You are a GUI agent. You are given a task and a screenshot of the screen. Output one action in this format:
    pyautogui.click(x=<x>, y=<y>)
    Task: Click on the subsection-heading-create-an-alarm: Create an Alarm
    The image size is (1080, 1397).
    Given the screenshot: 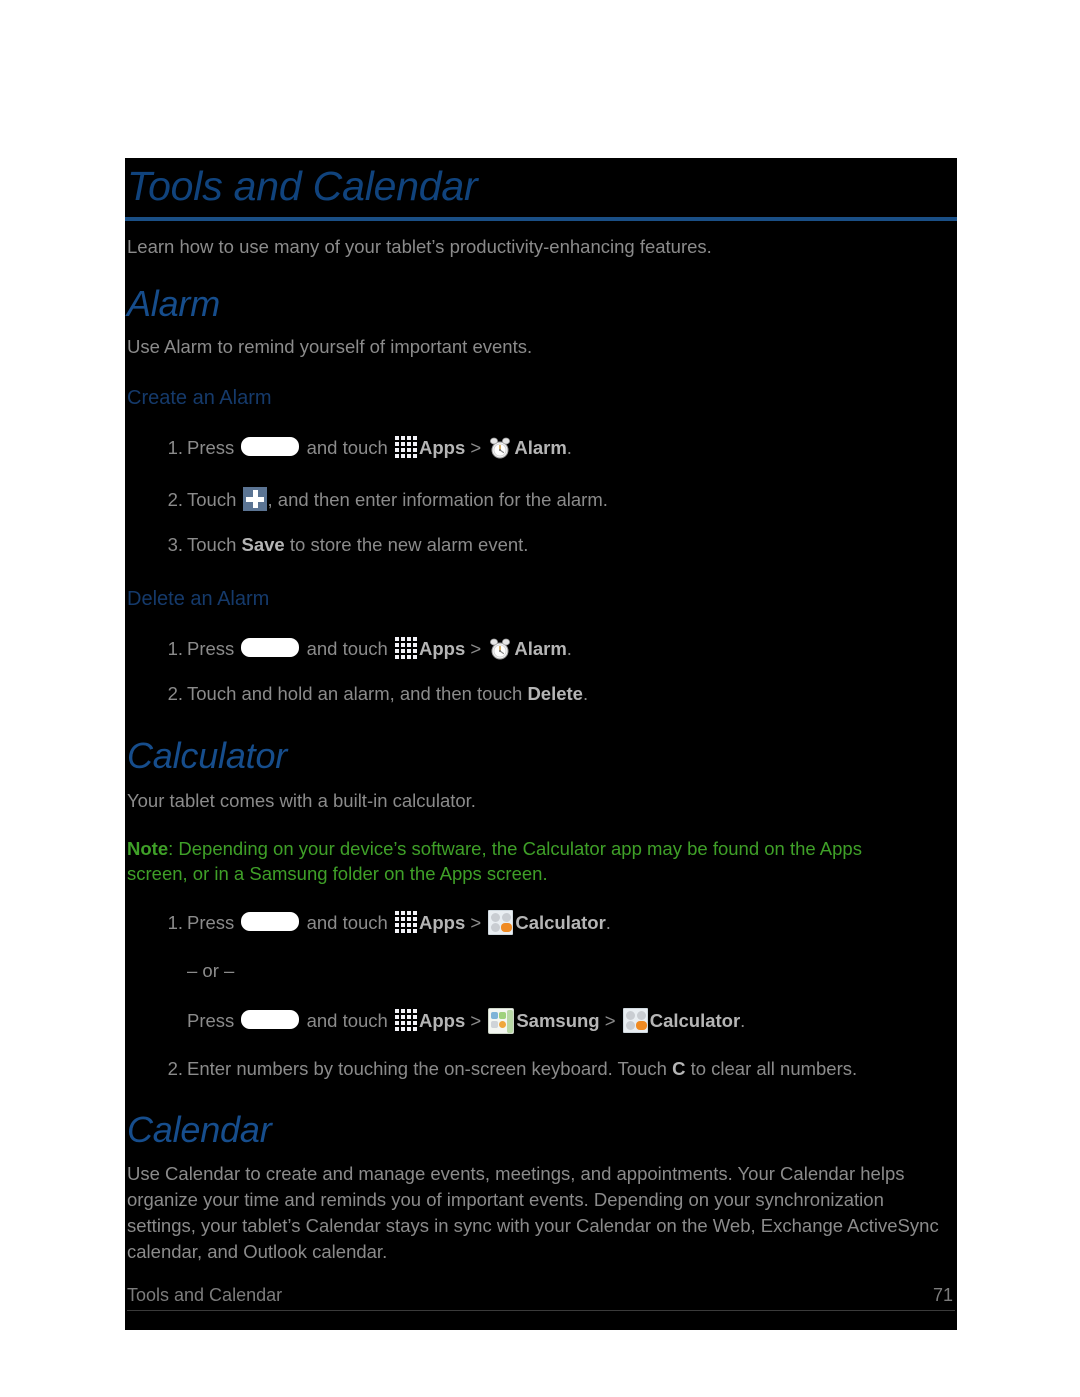 What is the action you would take?
    pyautogui.click(x=199, y=398)
    